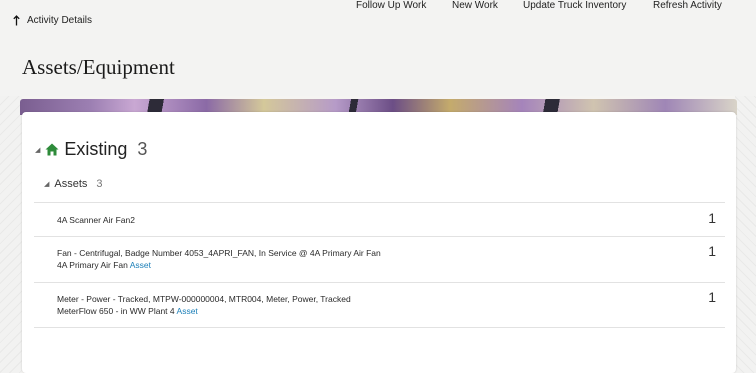 This screenshot has width=756, height=373. Describe the element at coordinates (391, 5) in the screenshot. I see `follow-up-work-button: Follow Up Work` at that location.